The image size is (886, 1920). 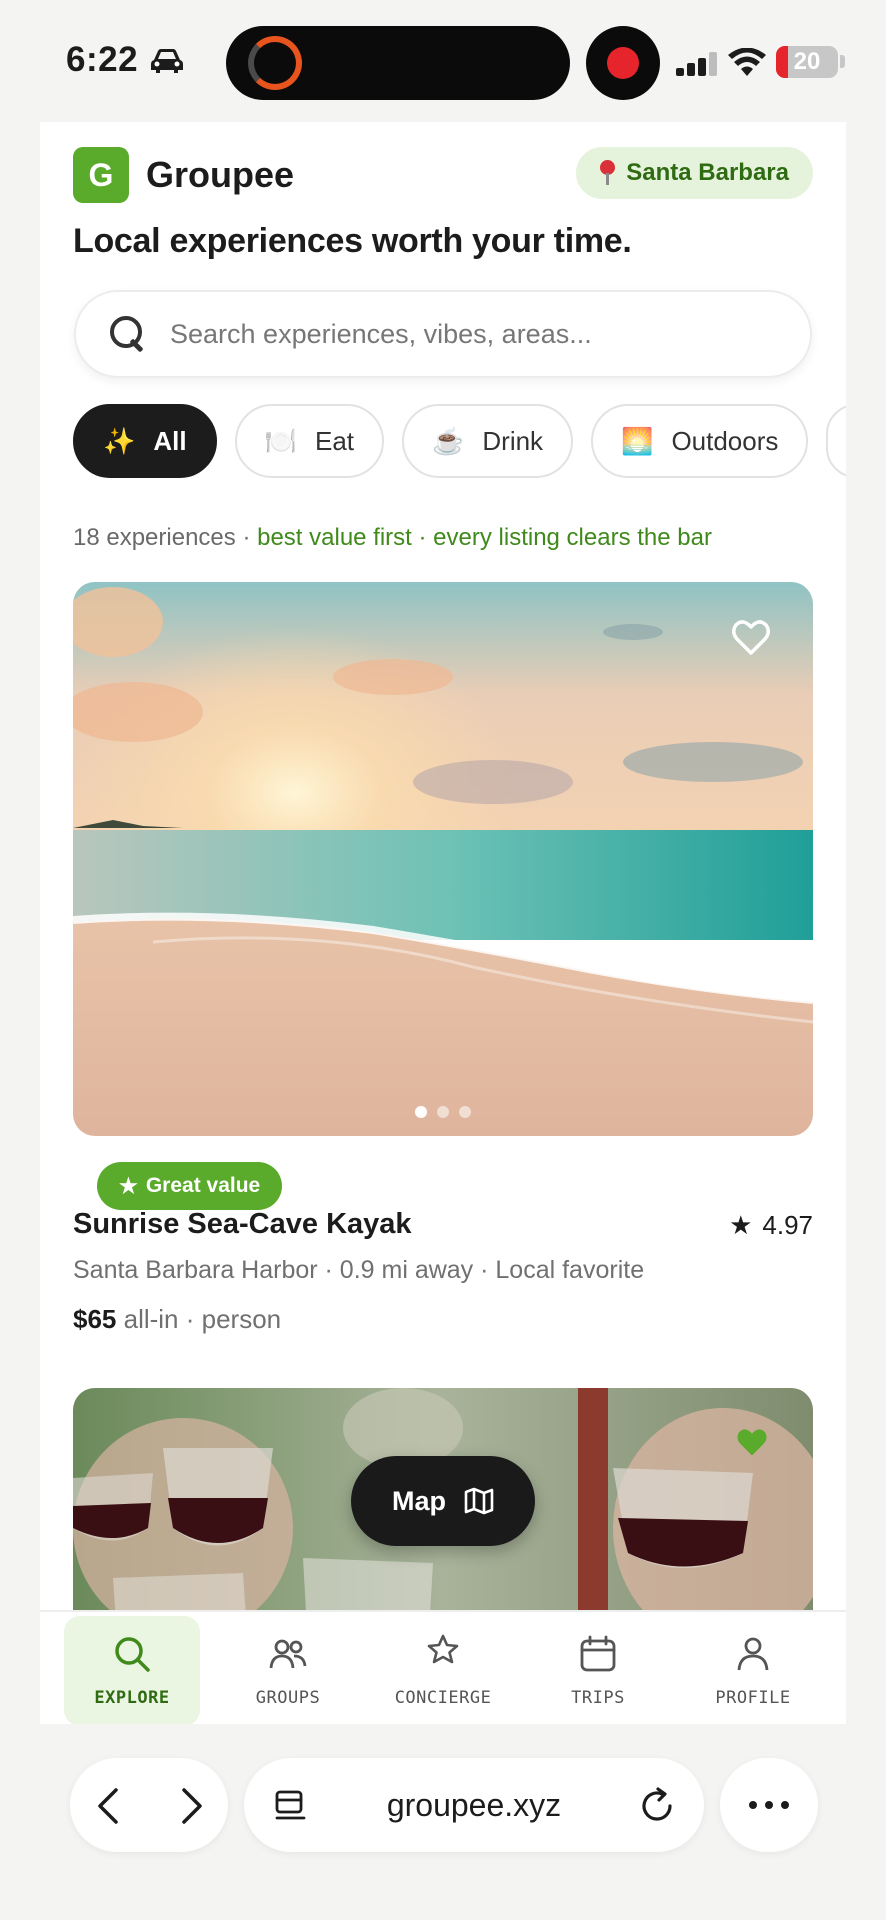 I want to click on groupee-logo: G, so click(x=101, y=175).